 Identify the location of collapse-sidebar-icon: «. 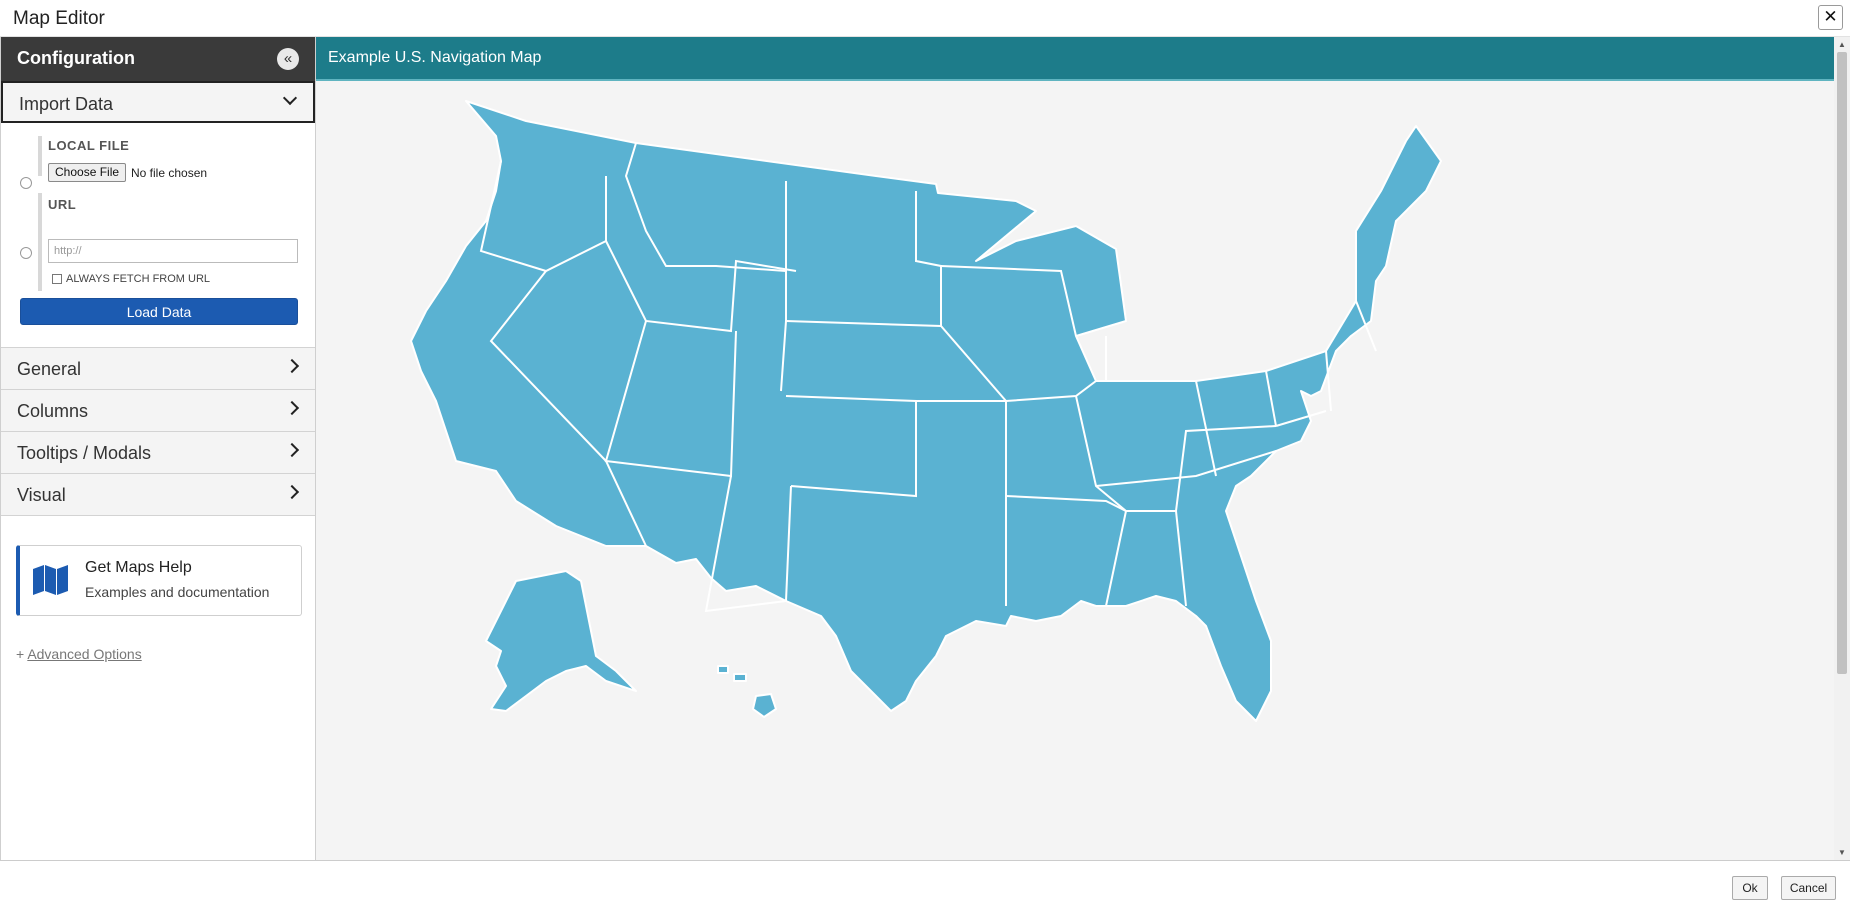
(288, 59).